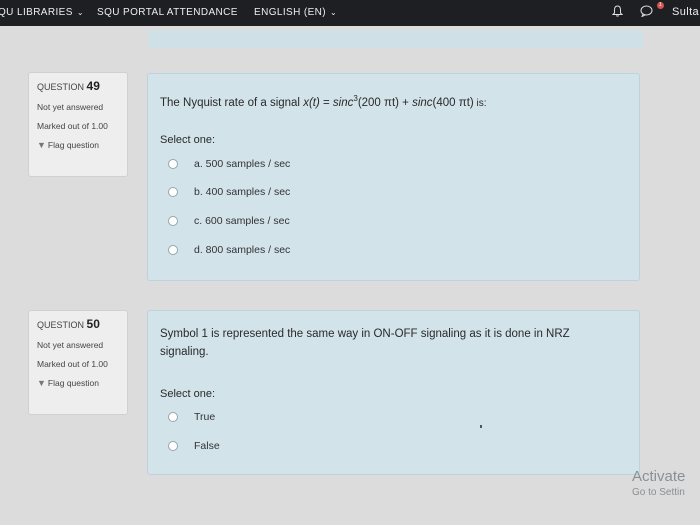 Image resolution: width=700 pixels, height=525 pixels. I want to click on nav-language-select: ENGLISH (EN) ⌄, so click(295, 12).